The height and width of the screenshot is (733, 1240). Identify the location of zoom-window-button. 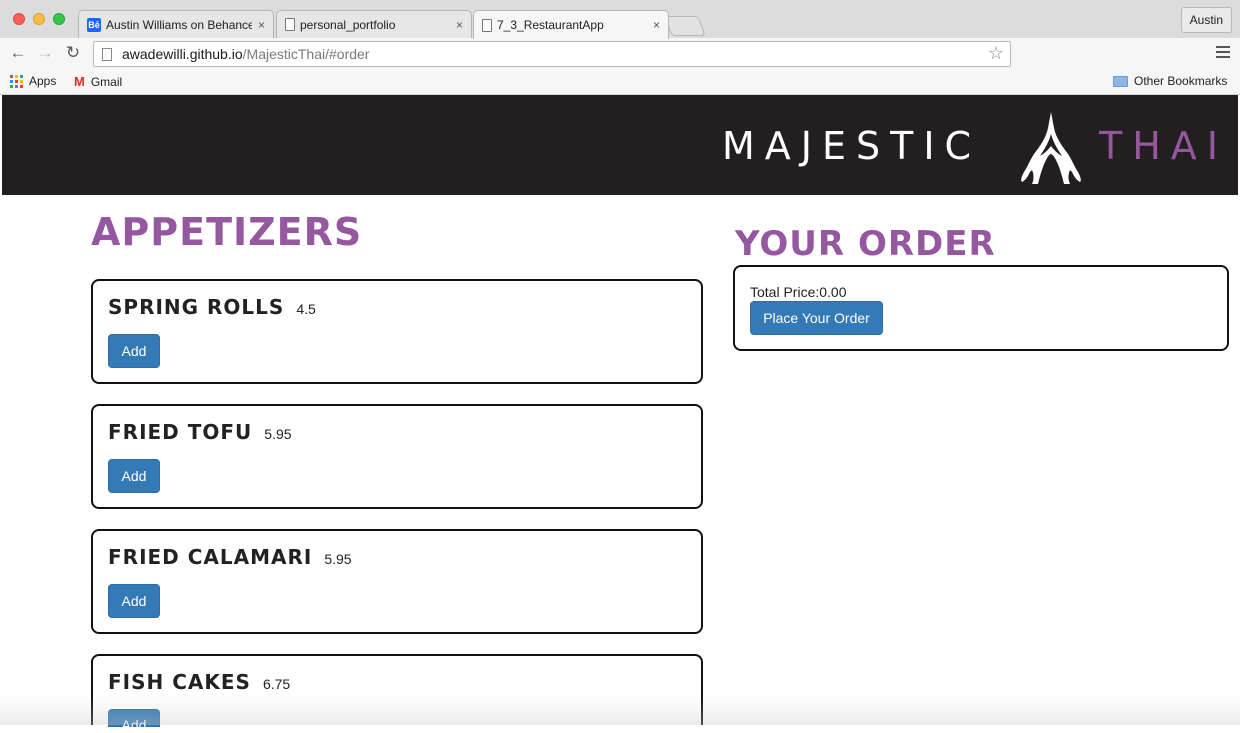
(59, 19).